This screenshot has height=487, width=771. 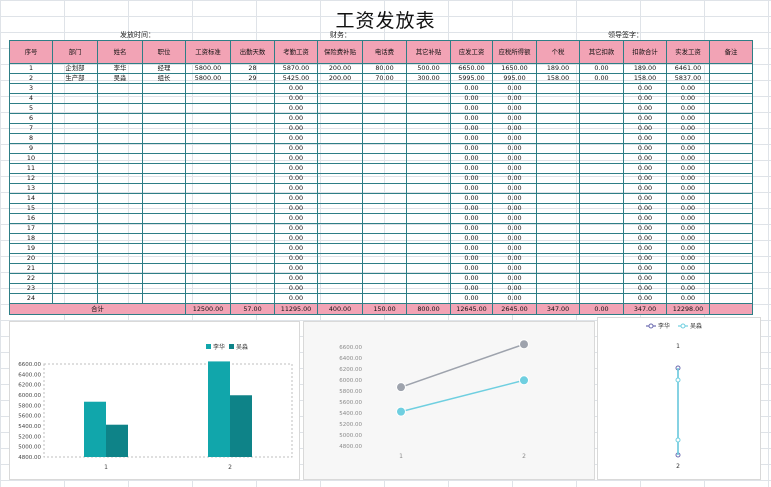 I want to click on header-cell: 实发工资, so click(x=688, y=52).